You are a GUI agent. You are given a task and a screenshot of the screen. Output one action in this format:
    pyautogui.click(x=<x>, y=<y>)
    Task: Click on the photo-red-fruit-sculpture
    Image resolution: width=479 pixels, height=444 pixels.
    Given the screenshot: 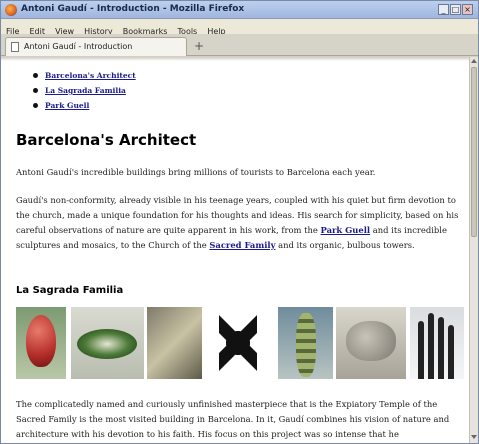 What is the action you would take?
    pyautogui.click(x=41, y=343)
    